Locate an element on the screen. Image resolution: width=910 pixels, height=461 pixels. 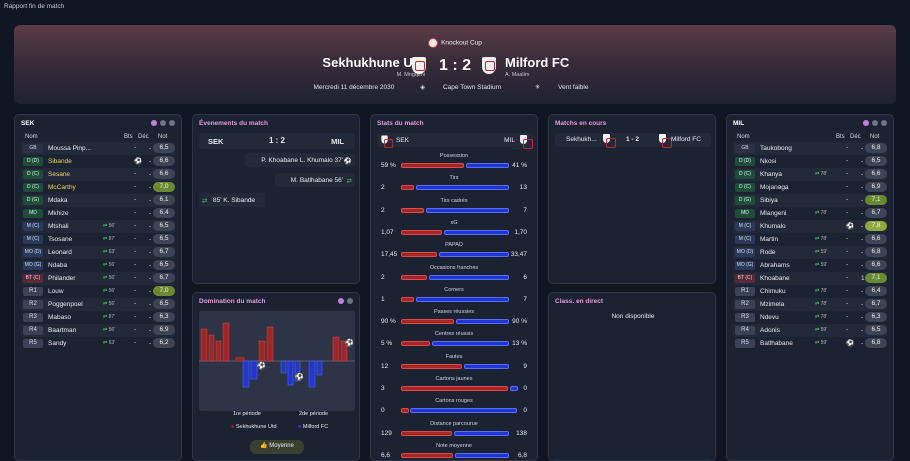
stat-home-value: 2 is located at coordinates (383, 277).